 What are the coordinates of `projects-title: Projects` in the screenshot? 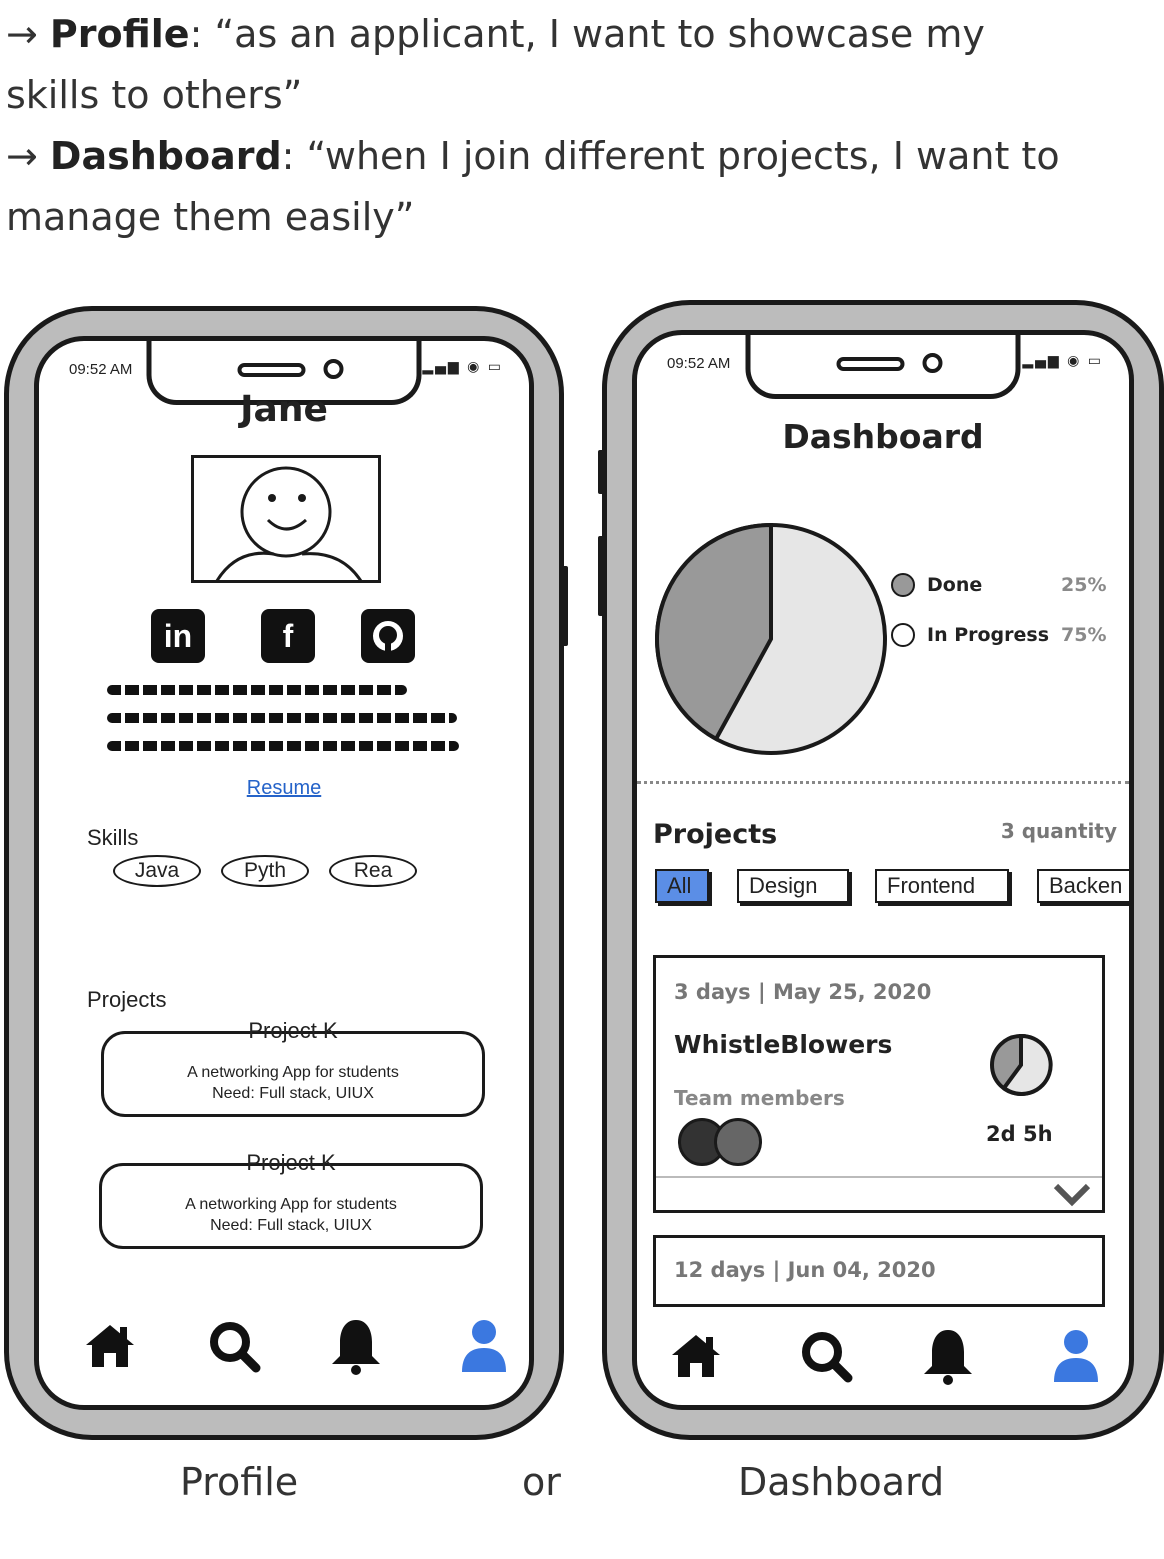 It's located at (715, 834).